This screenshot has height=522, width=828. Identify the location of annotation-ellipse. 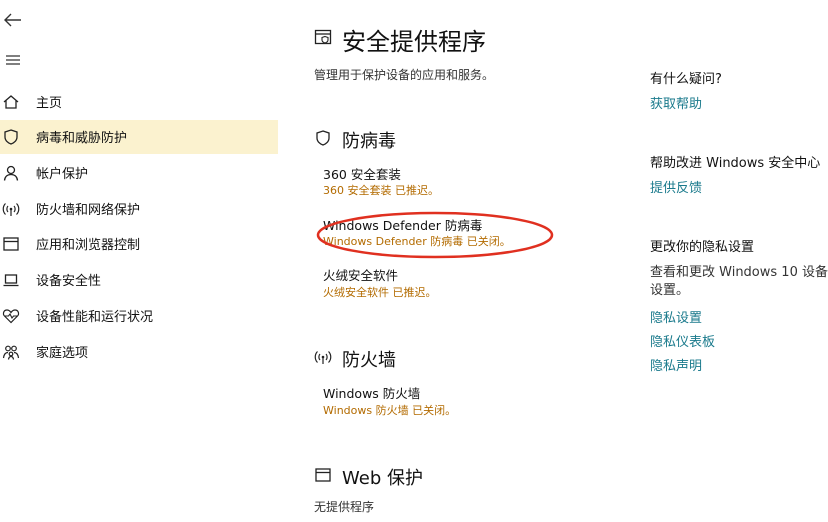
(435, 235).